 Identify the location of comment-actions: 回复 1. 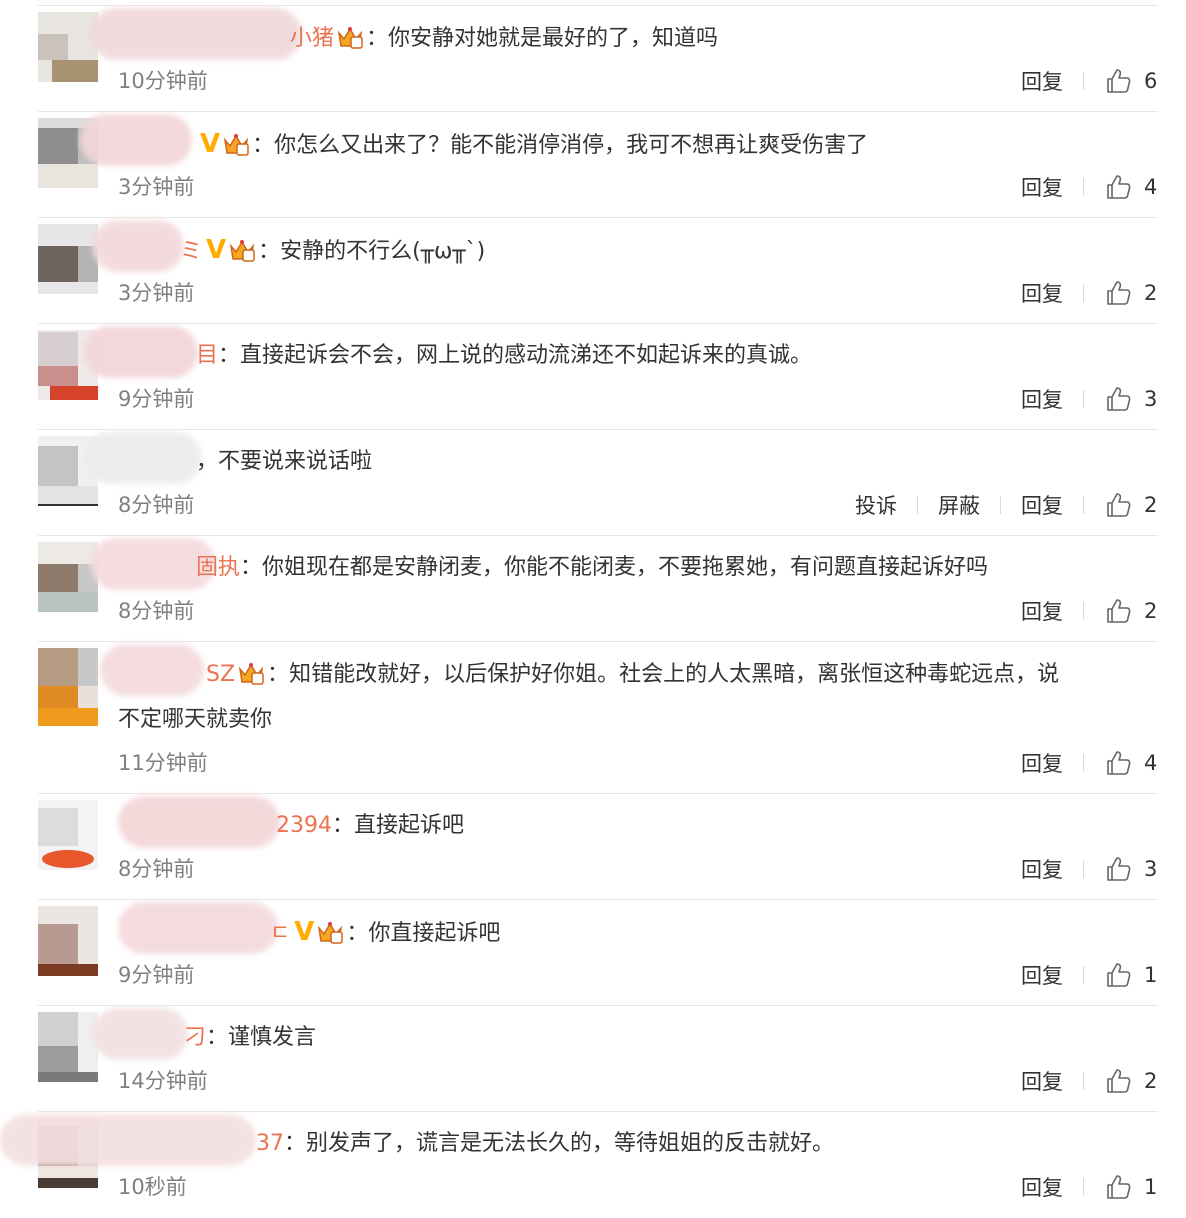
(1089, 975).